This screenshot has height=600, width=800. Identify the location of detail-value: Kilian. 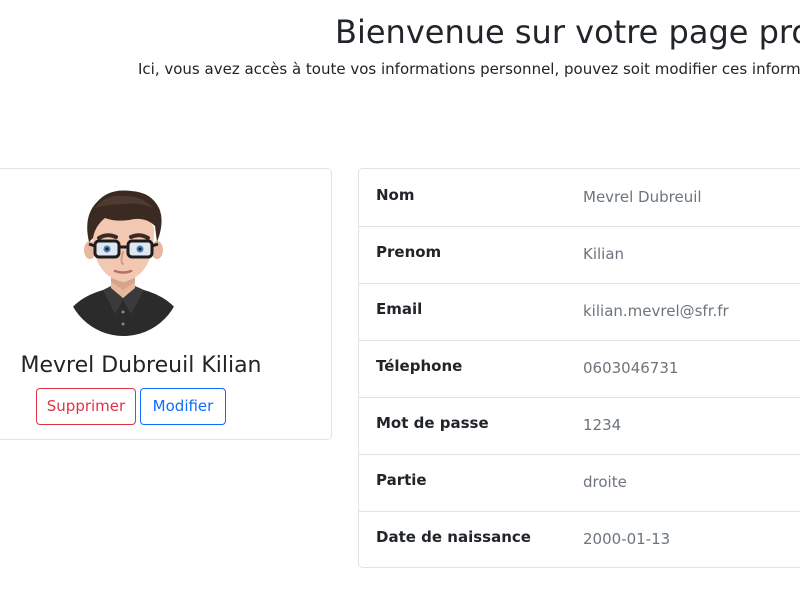
(604, 254).